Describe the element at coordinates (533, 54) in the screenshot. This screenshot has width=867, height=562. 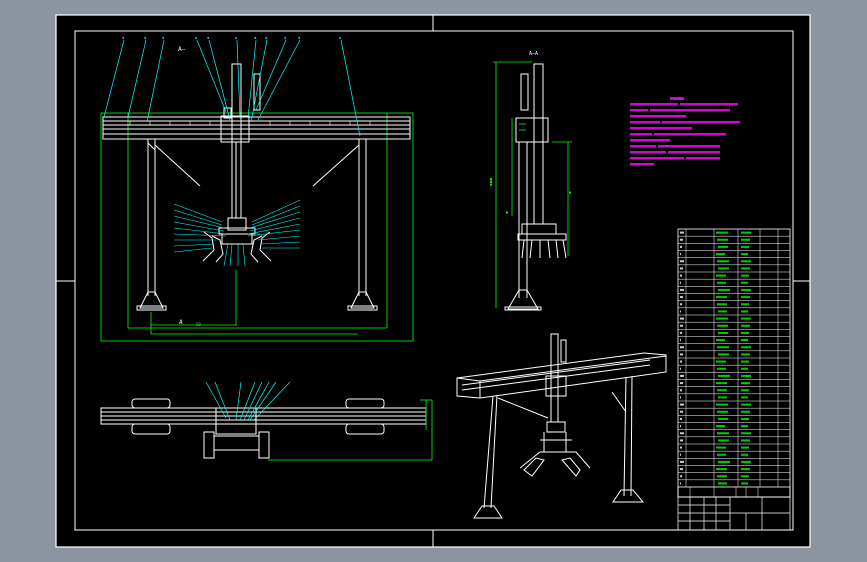
I see `side-view-title: A–A` at that location.